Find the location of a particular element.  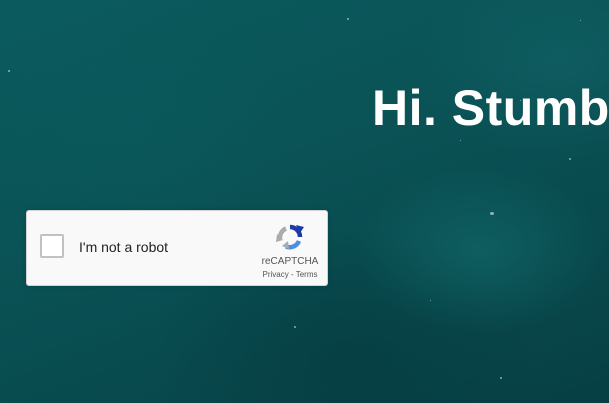

not-a-robot-checkbox is located at coordinates (52, 246).